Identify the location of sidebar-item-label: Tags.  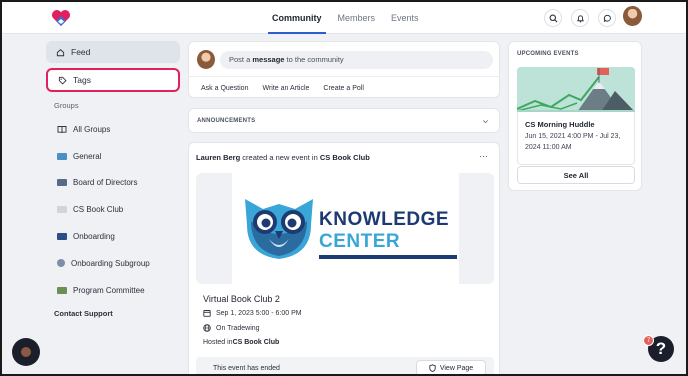
(82, 80).